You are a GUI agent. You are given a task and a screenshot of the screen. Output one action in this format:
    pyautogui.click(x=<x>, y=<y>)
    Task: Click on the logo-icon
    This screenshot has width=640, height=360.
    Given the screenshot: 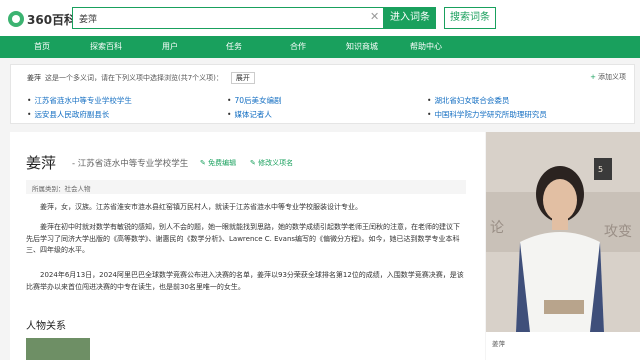 What is the action you would take?
    pyautogui.click(x=16, y=19)
    